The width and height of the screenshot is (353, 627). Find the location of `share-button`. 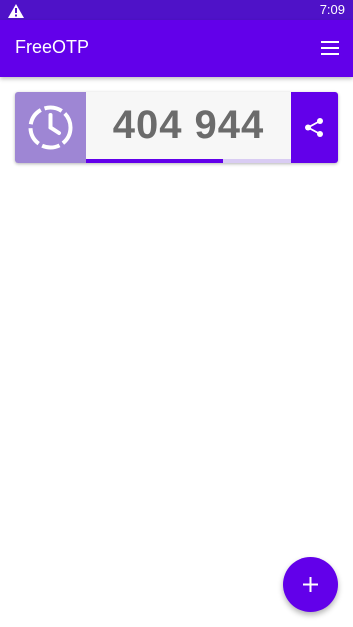

share-button is located at coordinates (314, 127).